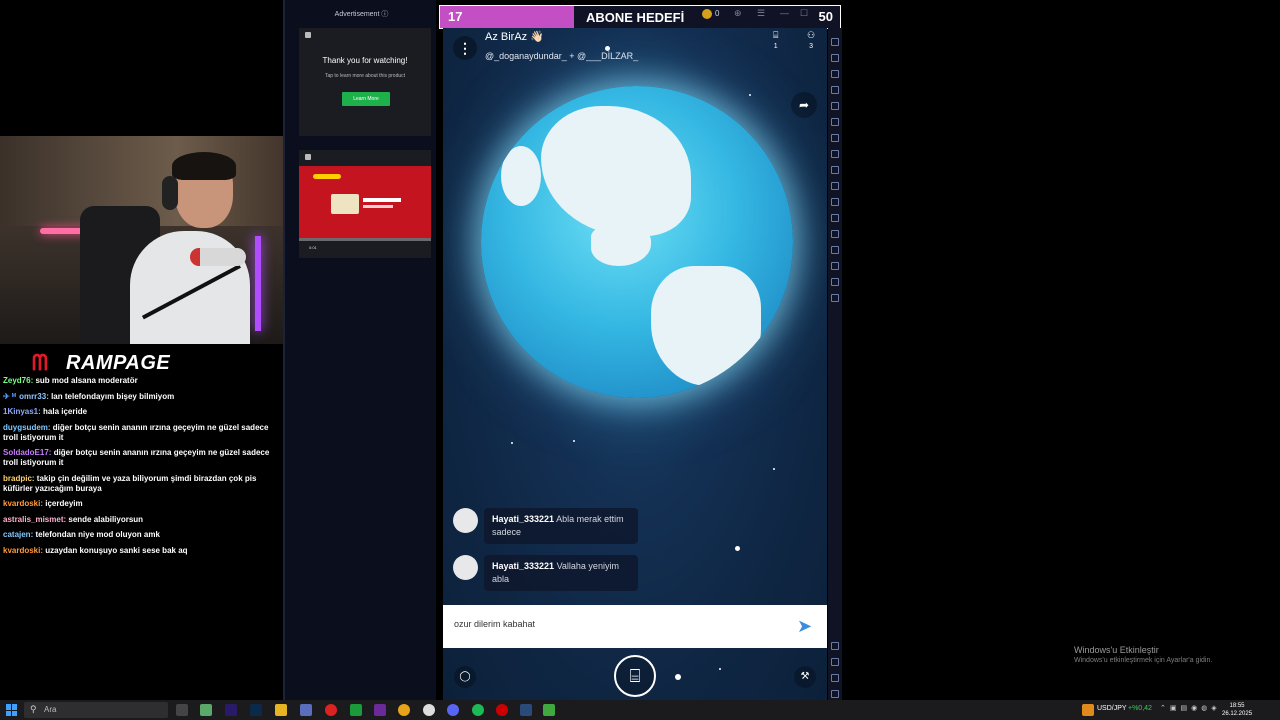 The height and width of the screenshot is (720, 1280). Describe the element at coordinates (1237, 710) in the screenshot. I see `taskbar-clock: 18:55 26.12.2025` at that location.